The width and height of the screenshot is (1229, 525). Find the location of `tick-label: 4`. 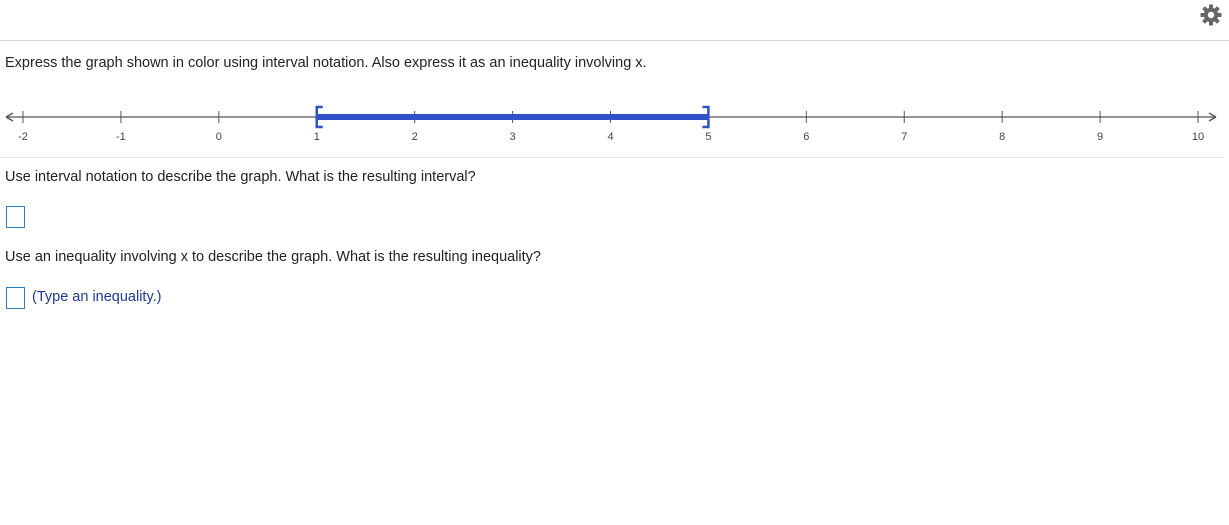

tick-label: 4 is located at coordinates (610, 137).